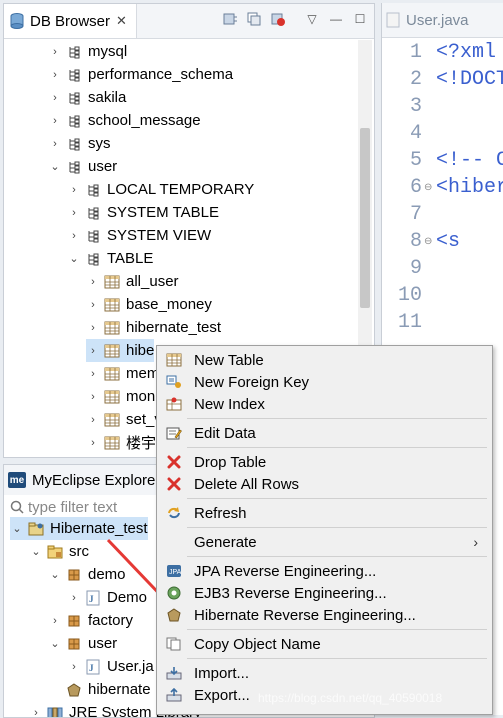  Describe the element at coordinates (254, 19) in the screenshot. I see `collapse-icon` at that location.